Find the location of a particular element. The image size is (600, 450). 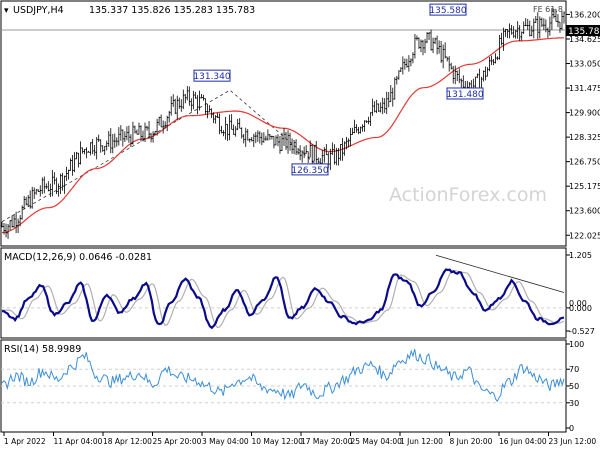

price-tick-label: 131.475 is located at coordinates (584, 88).